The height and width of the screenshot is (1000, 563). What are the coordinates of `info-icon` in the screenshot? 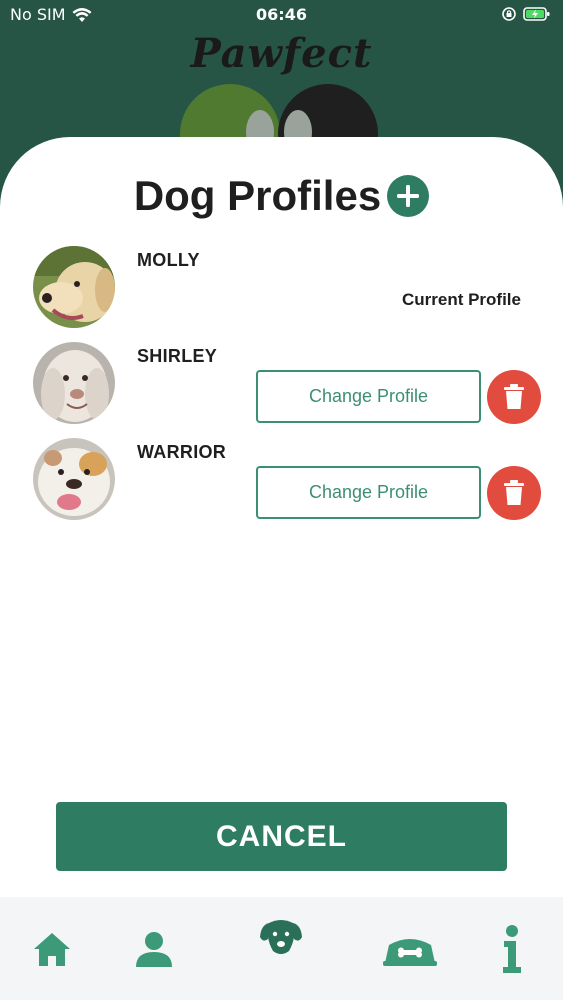 It's located at (512, 948).